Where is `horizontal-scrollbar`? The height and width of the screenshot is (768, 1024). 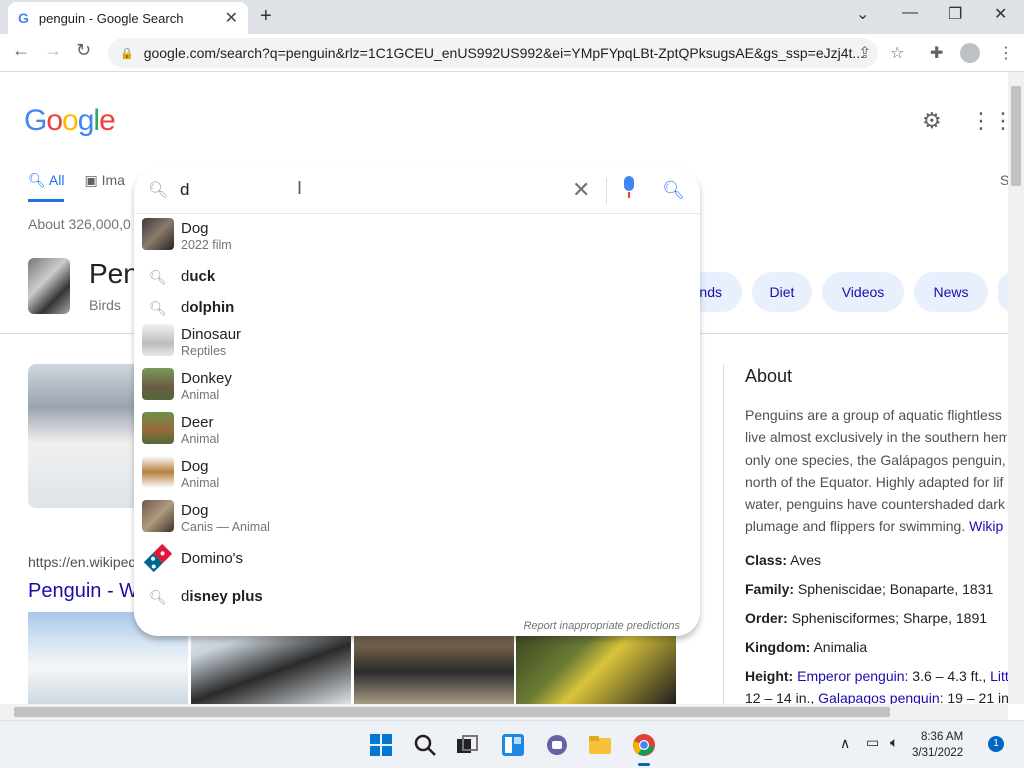 horizontal-scrollbar is located at coordinates (504, 712).